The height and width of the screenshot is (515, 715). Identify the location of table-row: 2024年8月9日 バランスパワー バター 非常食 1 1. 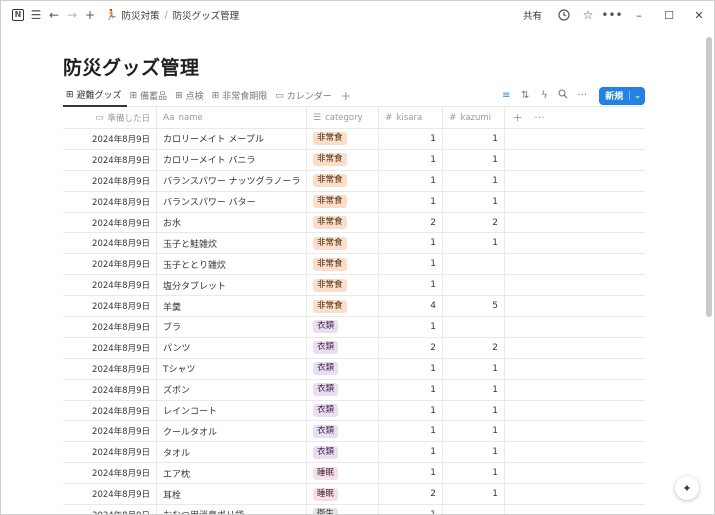
(354, 202).